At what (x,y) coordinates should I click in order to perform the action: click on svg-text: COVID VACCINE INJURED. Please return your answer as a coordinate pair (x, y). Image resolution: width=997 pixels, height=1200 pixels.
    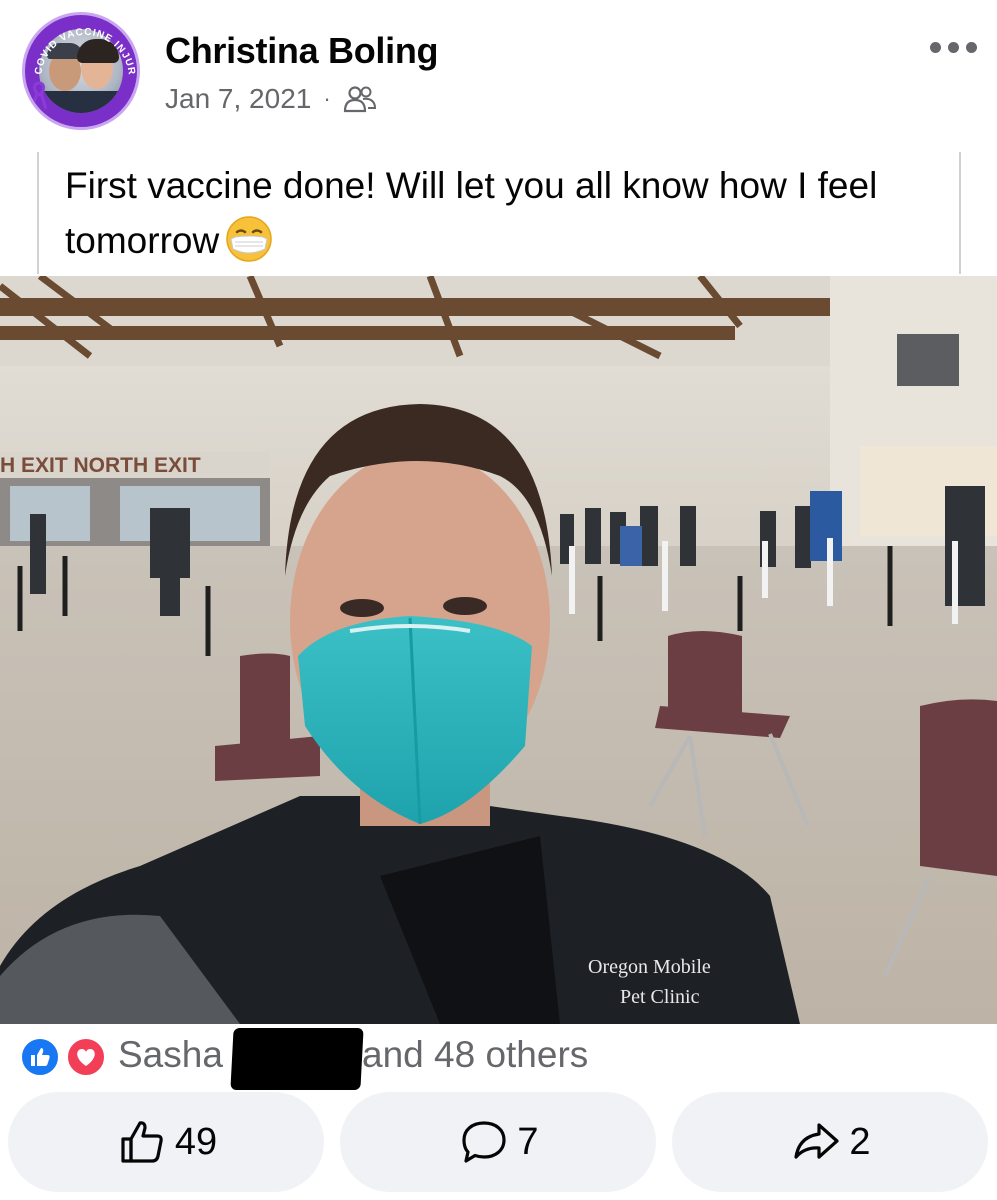
    Looking at the image, I should click on (81, 45).